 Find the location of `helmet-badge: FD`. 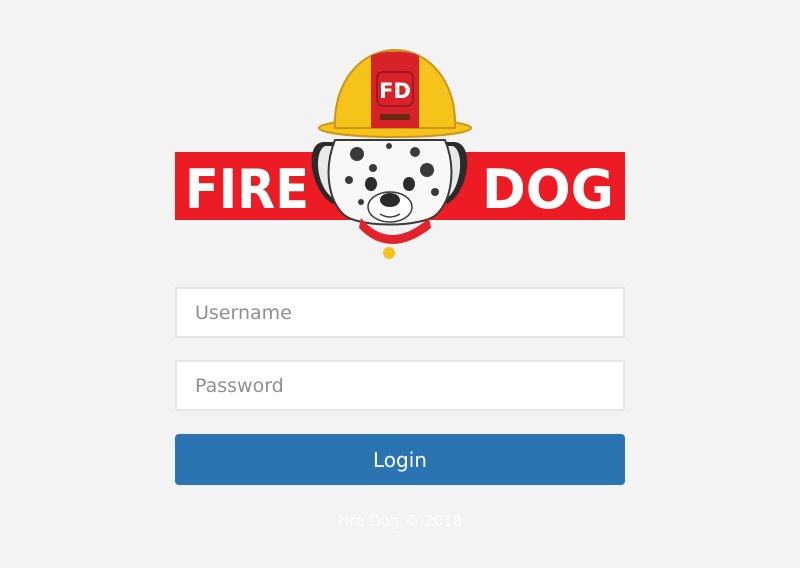

helmet-badge: FD is located at coordinates (395, 91).